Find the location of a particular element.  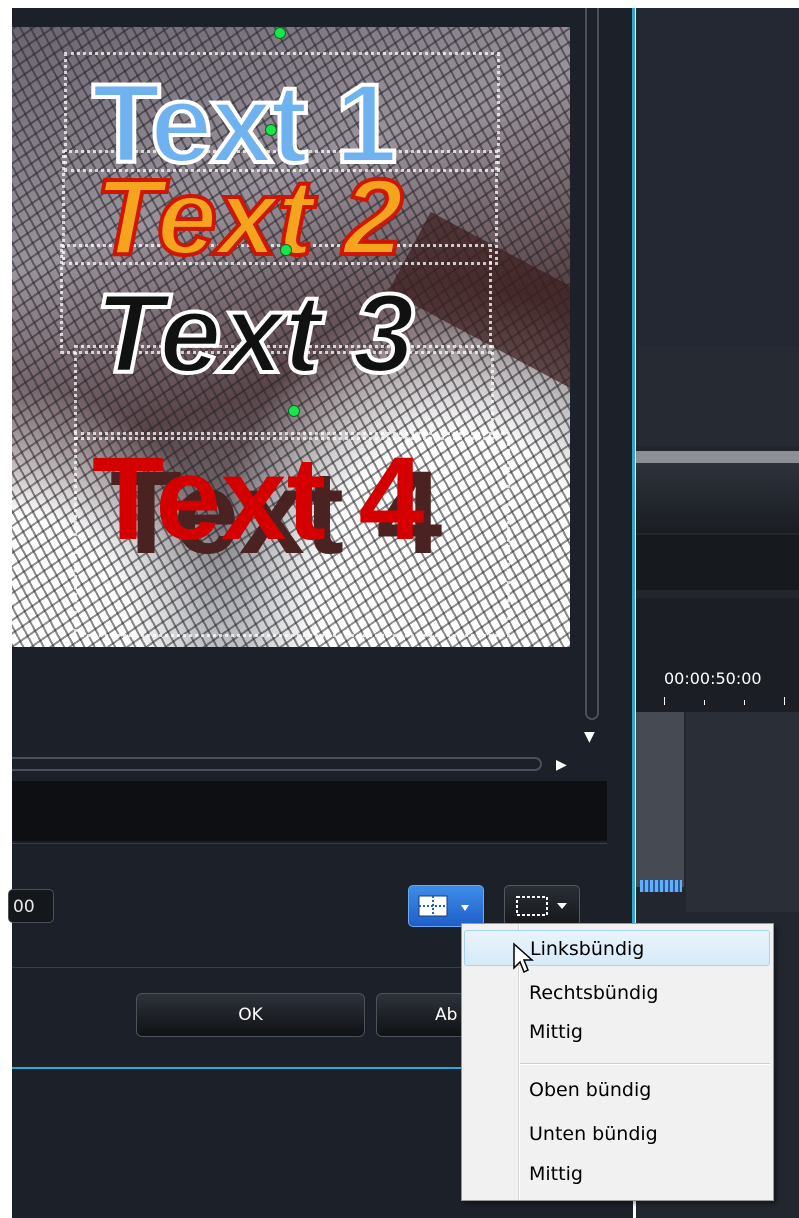

alignment-dropdown-button is located at coordinates (446, 906).